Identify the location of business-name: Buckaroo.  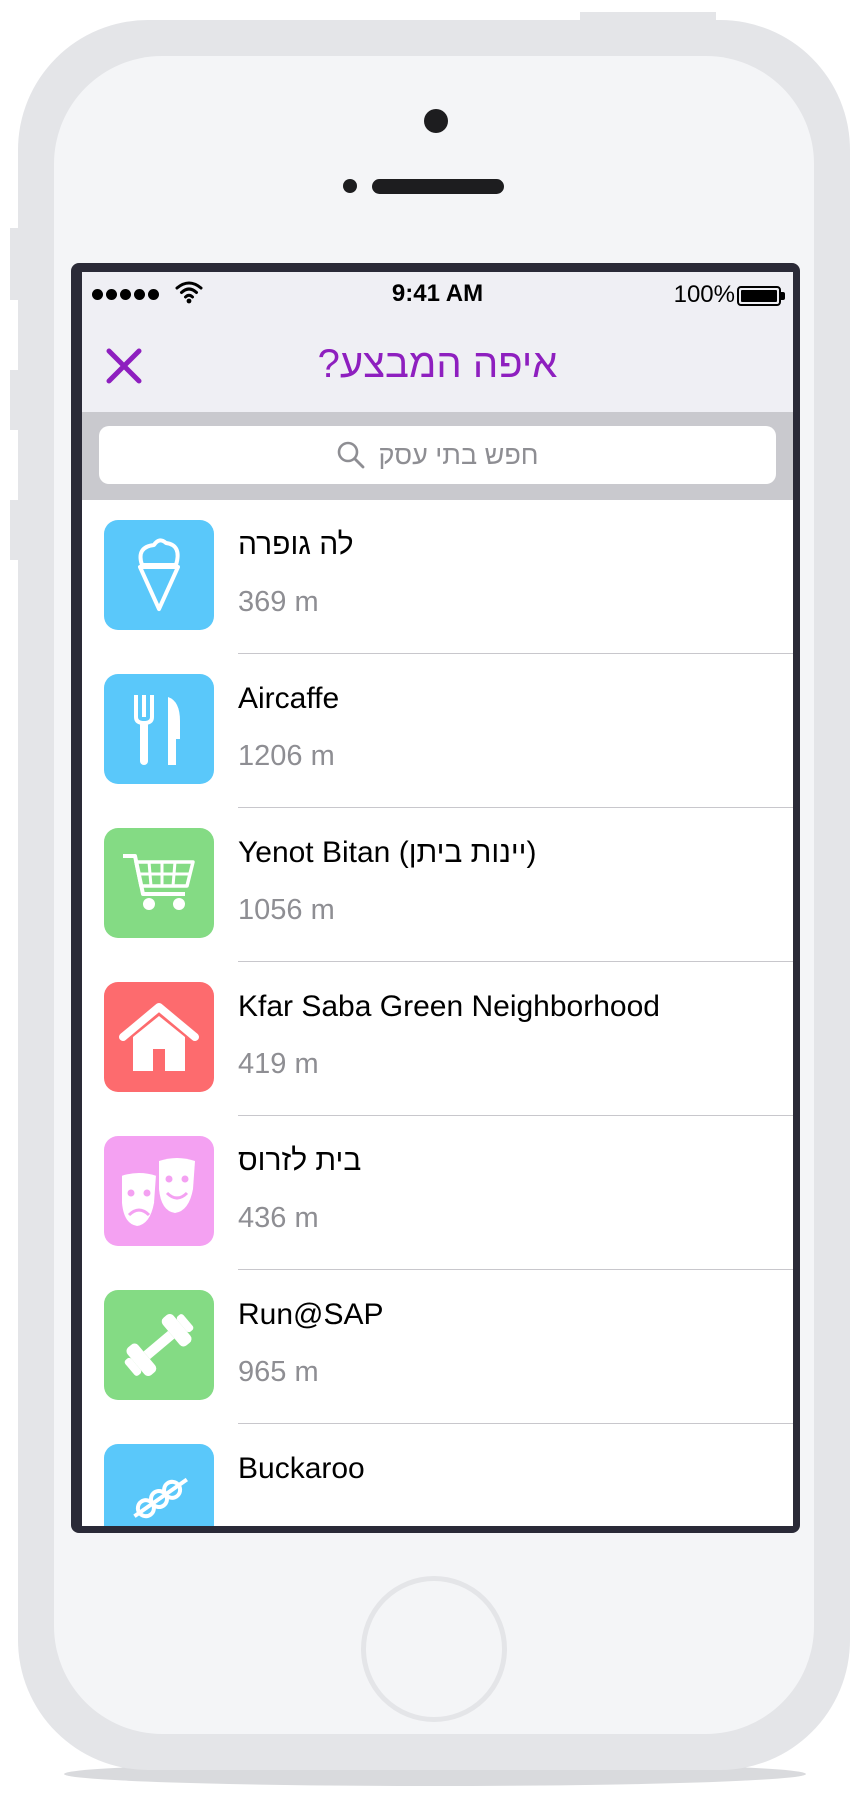
(301, 1468).